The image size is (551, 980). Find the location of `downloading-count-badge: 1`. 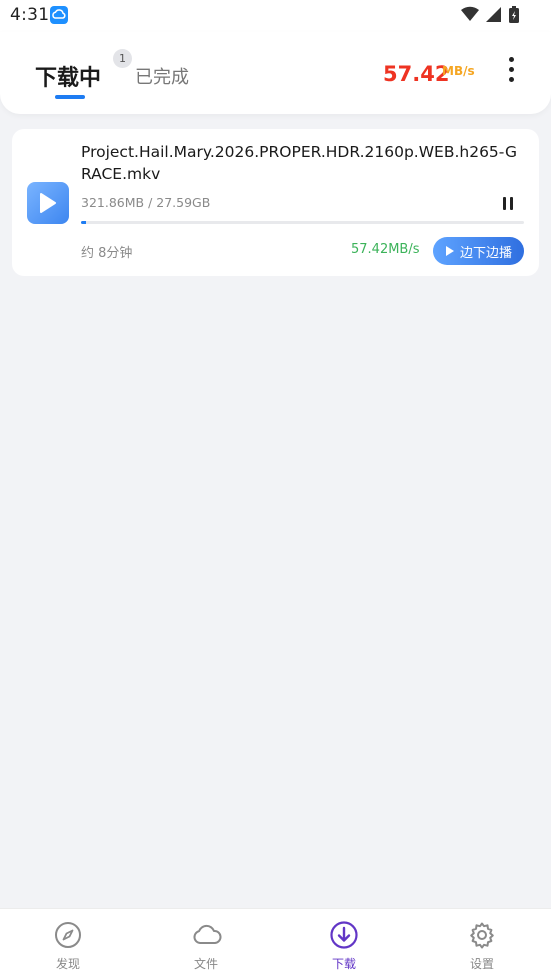

downloading-count-badge: 1 is located at coordinates (122, 58).